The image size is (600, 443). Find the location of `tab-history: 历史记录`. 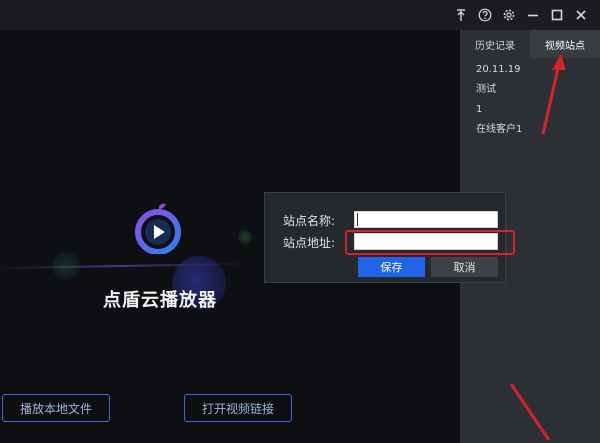

tab-history: 历史记录 is located at coordinates (495, 44).